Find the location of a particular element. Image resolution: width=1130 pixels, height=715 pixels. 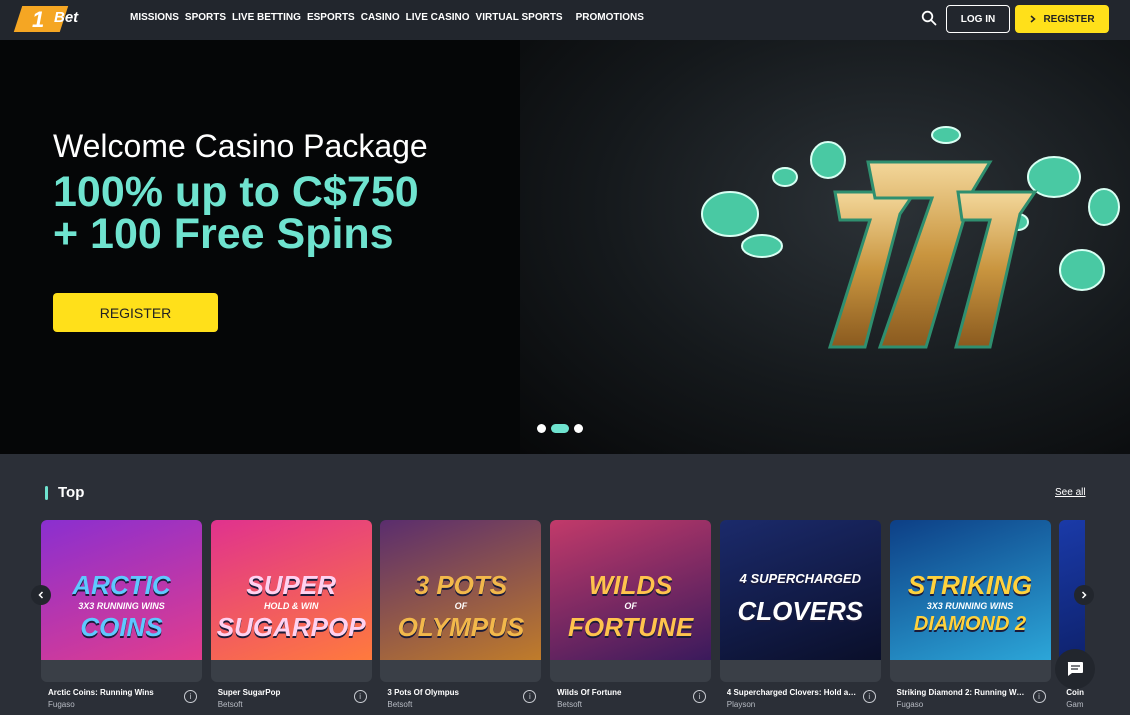

game-thumbnail: SUPER HOLD & WIN SUGARPOP is located at coordinates (291, 590).